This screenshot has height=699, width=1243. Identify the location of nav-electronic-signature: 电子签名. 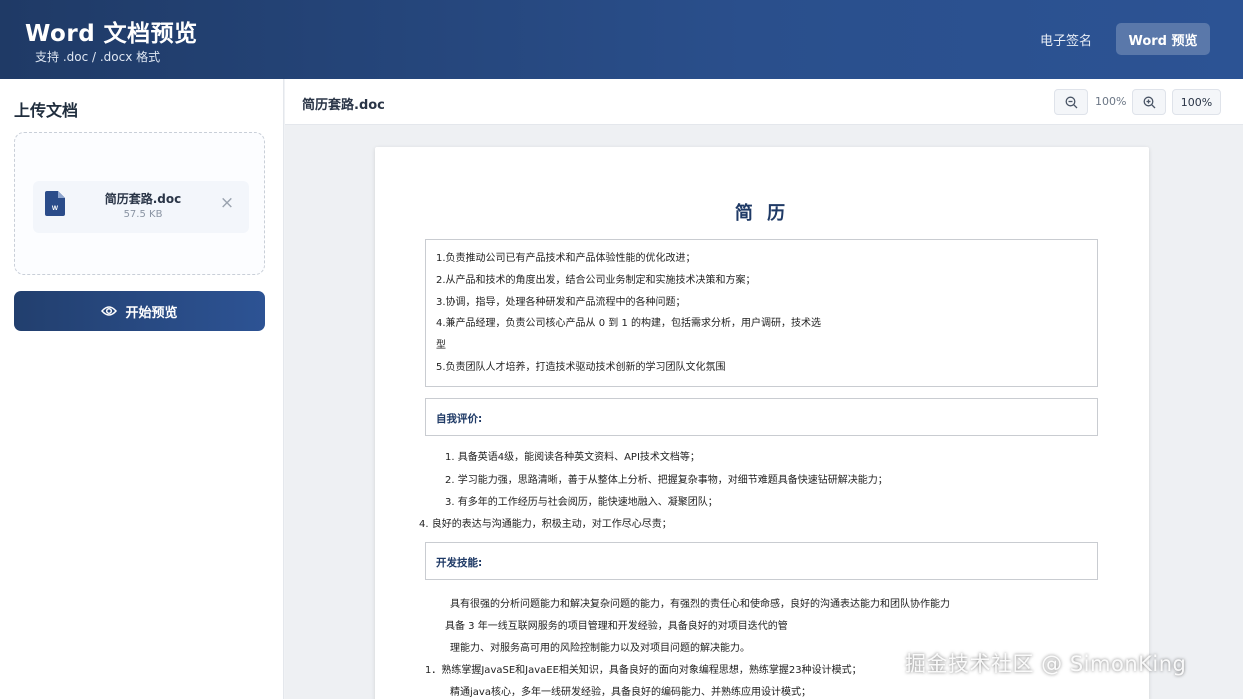
(1066, 39).